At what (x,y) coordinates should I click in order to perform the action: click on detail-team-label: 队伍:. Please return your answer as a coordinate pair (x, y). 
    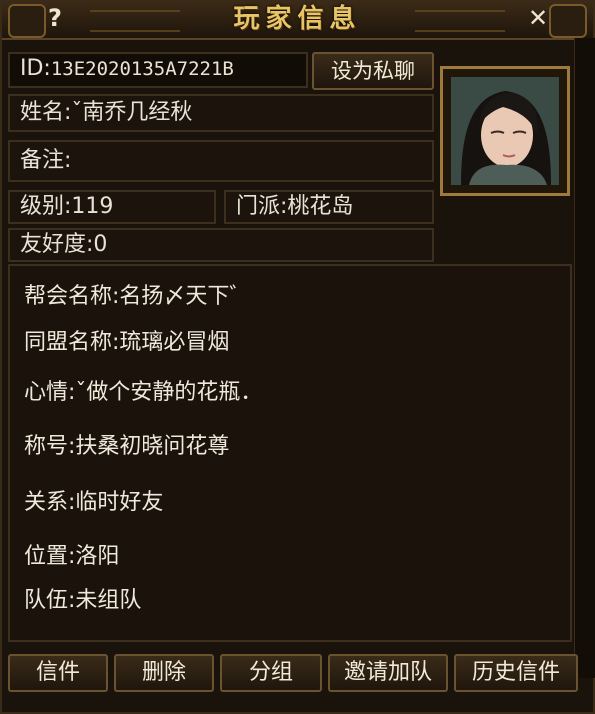
    Looking at the image, I should click on (50, 600).